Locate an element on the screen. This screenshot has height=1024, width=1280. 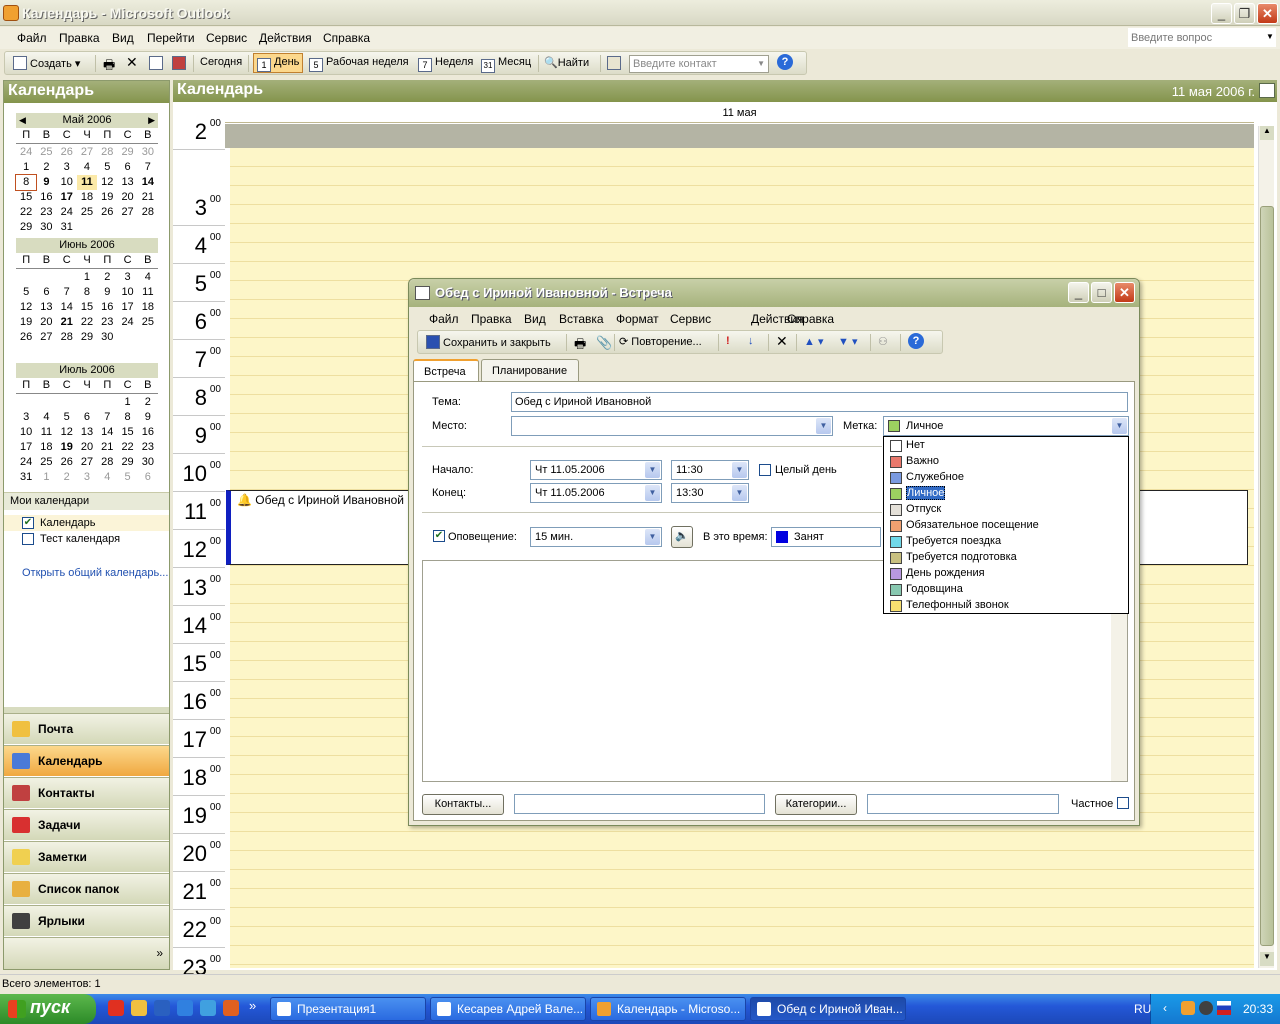
chevron-down-icon: ▼ is located at coordinates (1270, 36).